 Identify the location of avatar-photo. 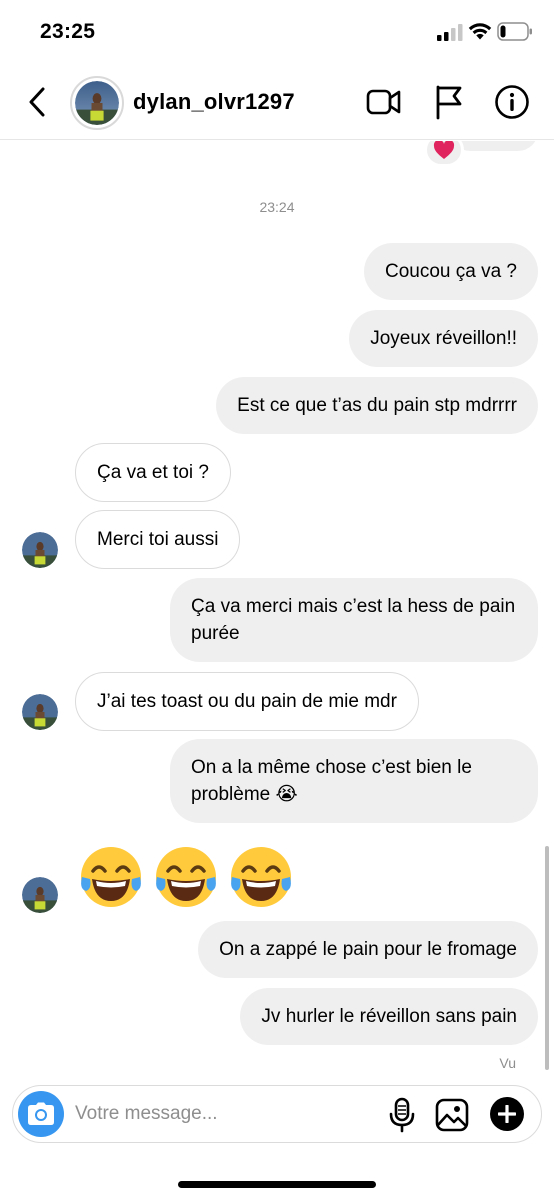
(97, 103).